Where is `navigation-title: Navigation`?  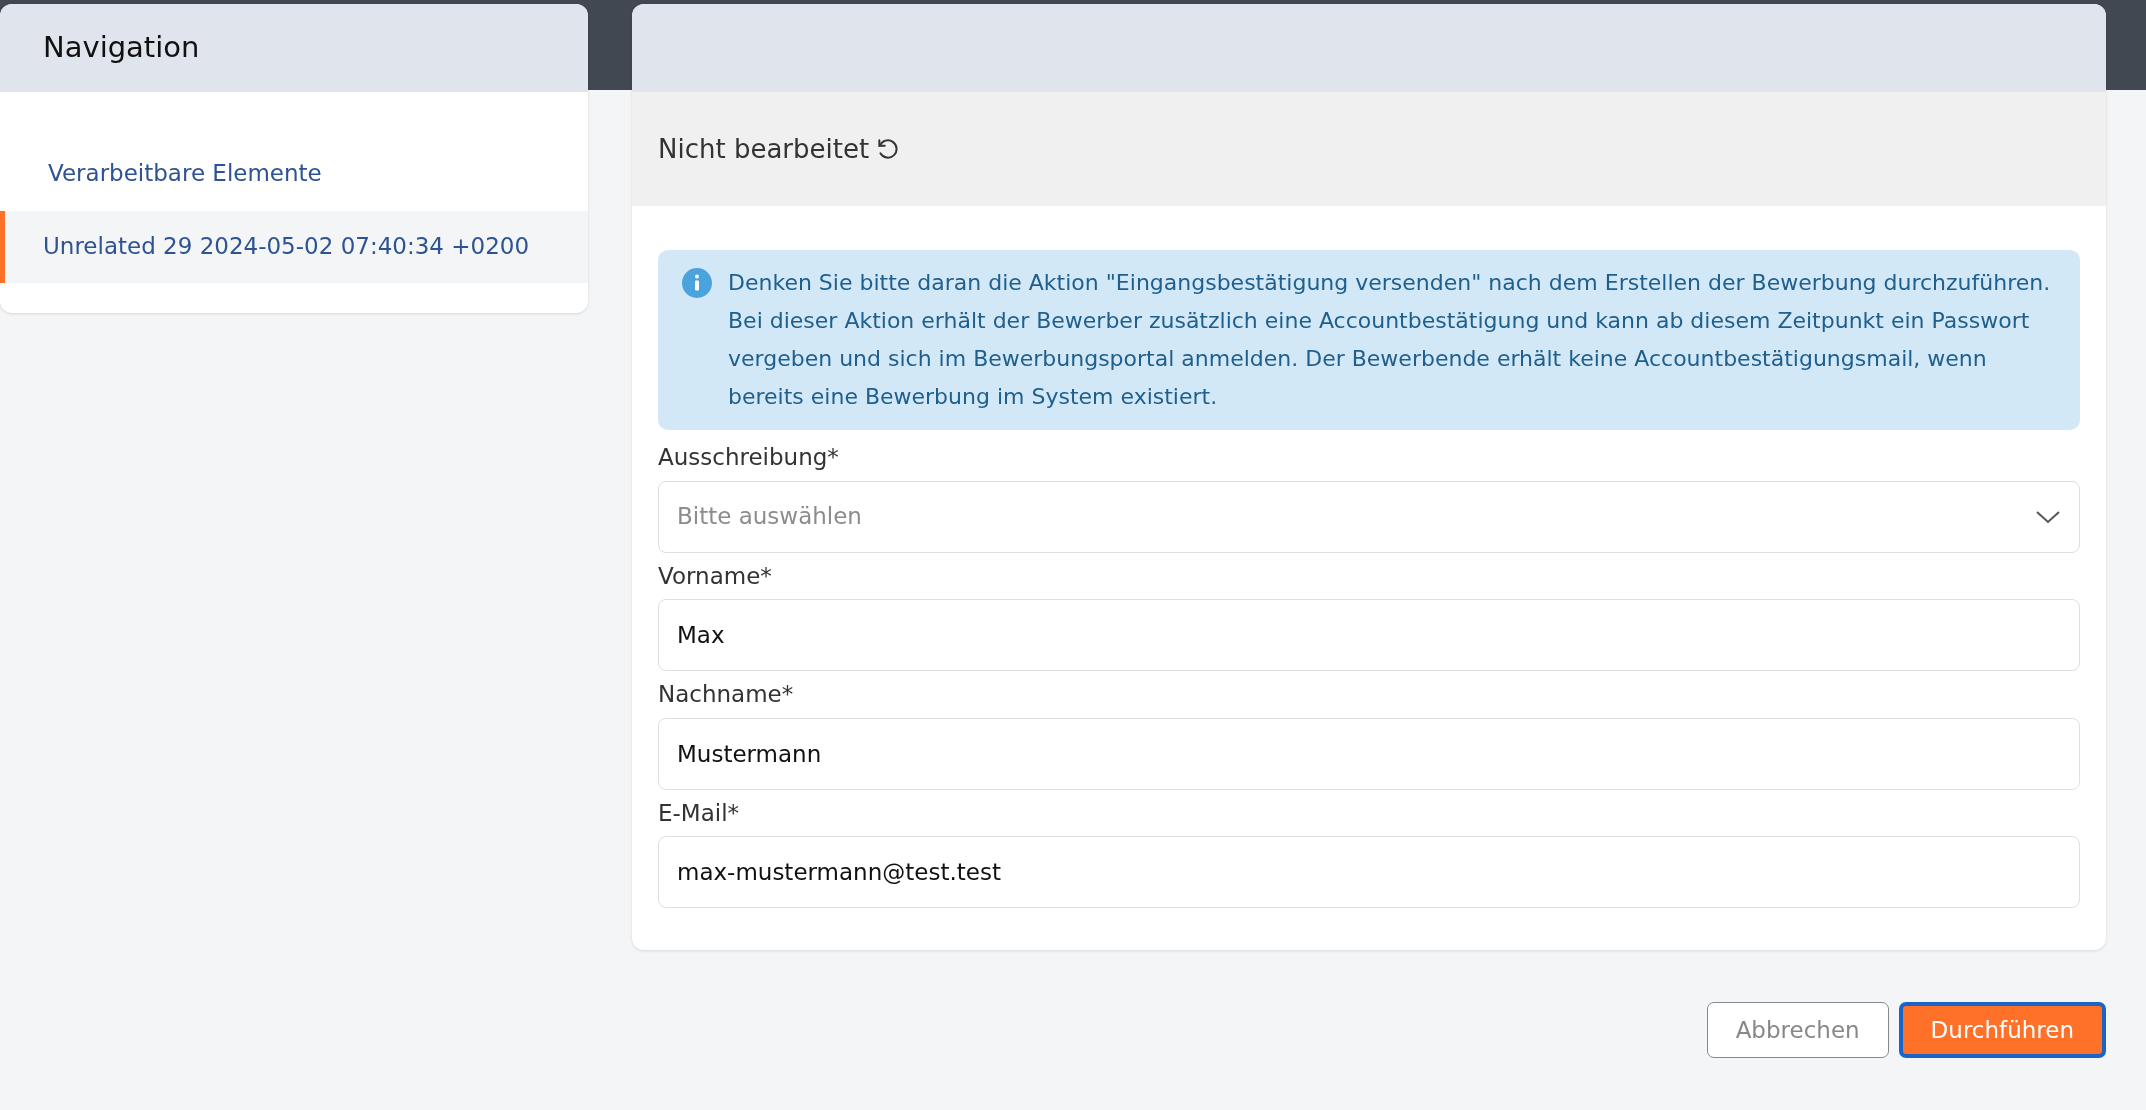
navigation-title: Navigation is located at coordinates (294, 48).